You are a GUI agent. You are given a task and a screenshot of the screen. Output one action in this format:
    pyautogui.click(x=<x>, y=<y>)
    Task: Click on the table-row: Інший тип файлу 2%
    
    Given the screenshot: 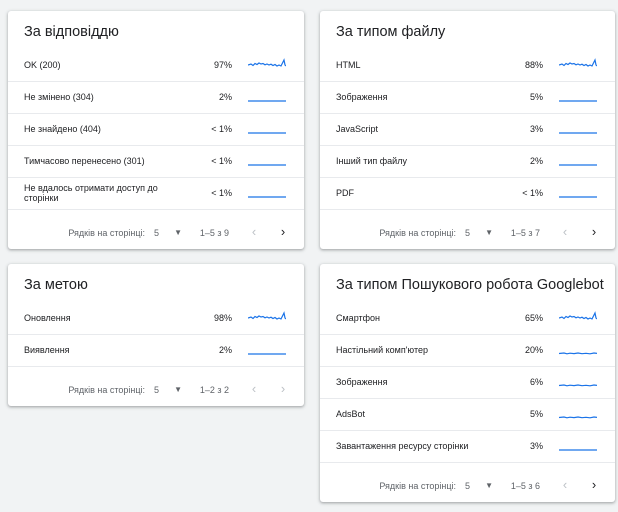 What is the action you would take?
    pyautogui.click(x=467, y=161)
    